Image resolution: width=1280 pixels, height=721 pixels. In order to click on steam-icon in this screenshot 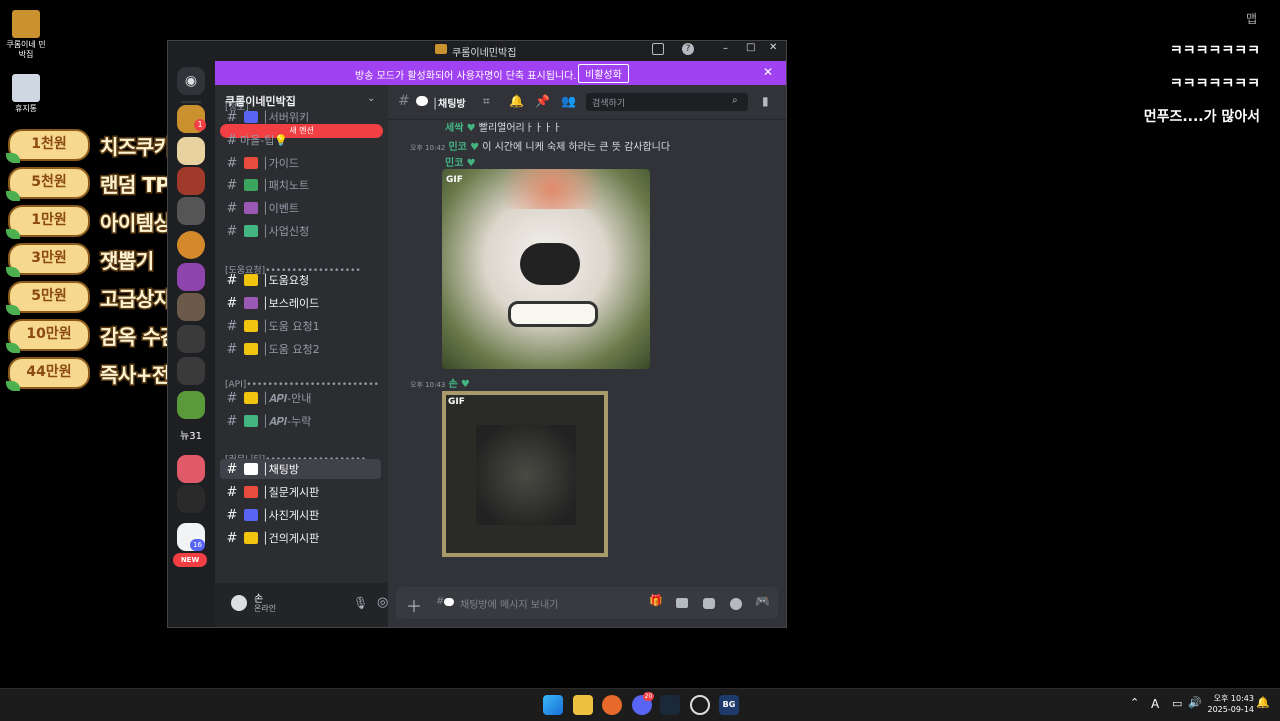, I will do `click(670, 705)`.